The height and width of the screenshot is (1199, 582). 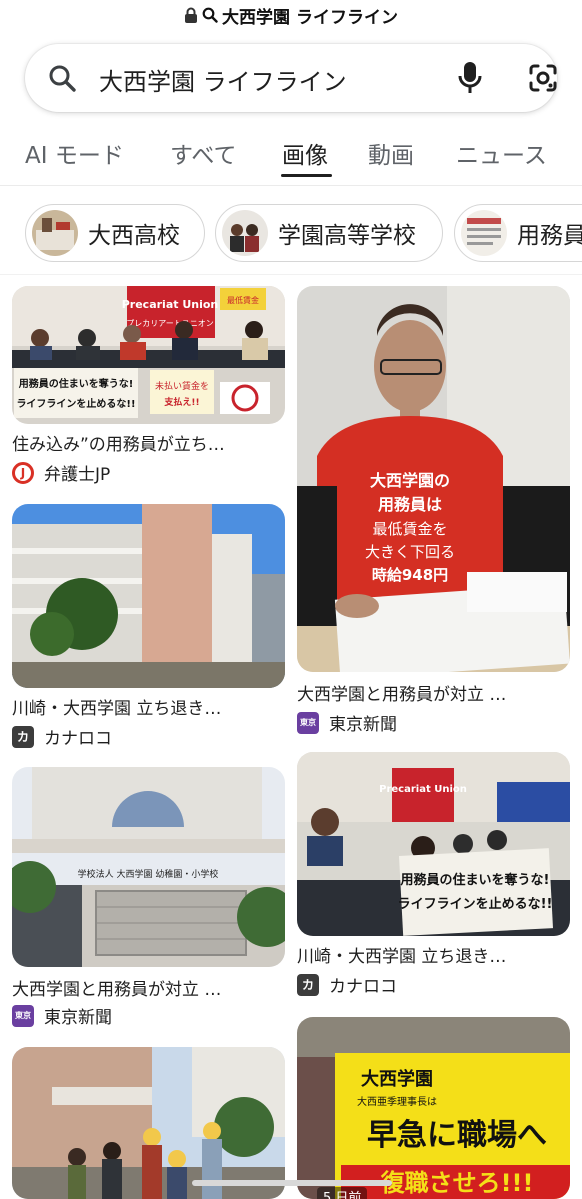 I want to click on address-text: 大西学園 ライフライン, so click(x=310, y=17).